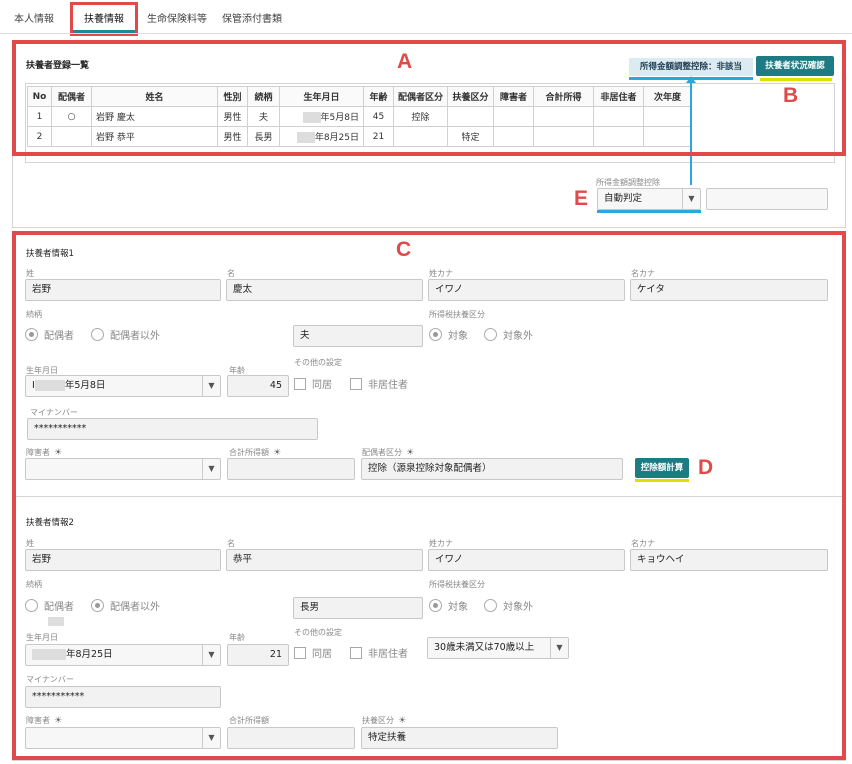 The height and width of the screenshot is (764, 852). What do you see at coordinates (123, 290) in the screenshot?
I see `dep1-sei-field: 岩野` at bounding box center [123, 290].